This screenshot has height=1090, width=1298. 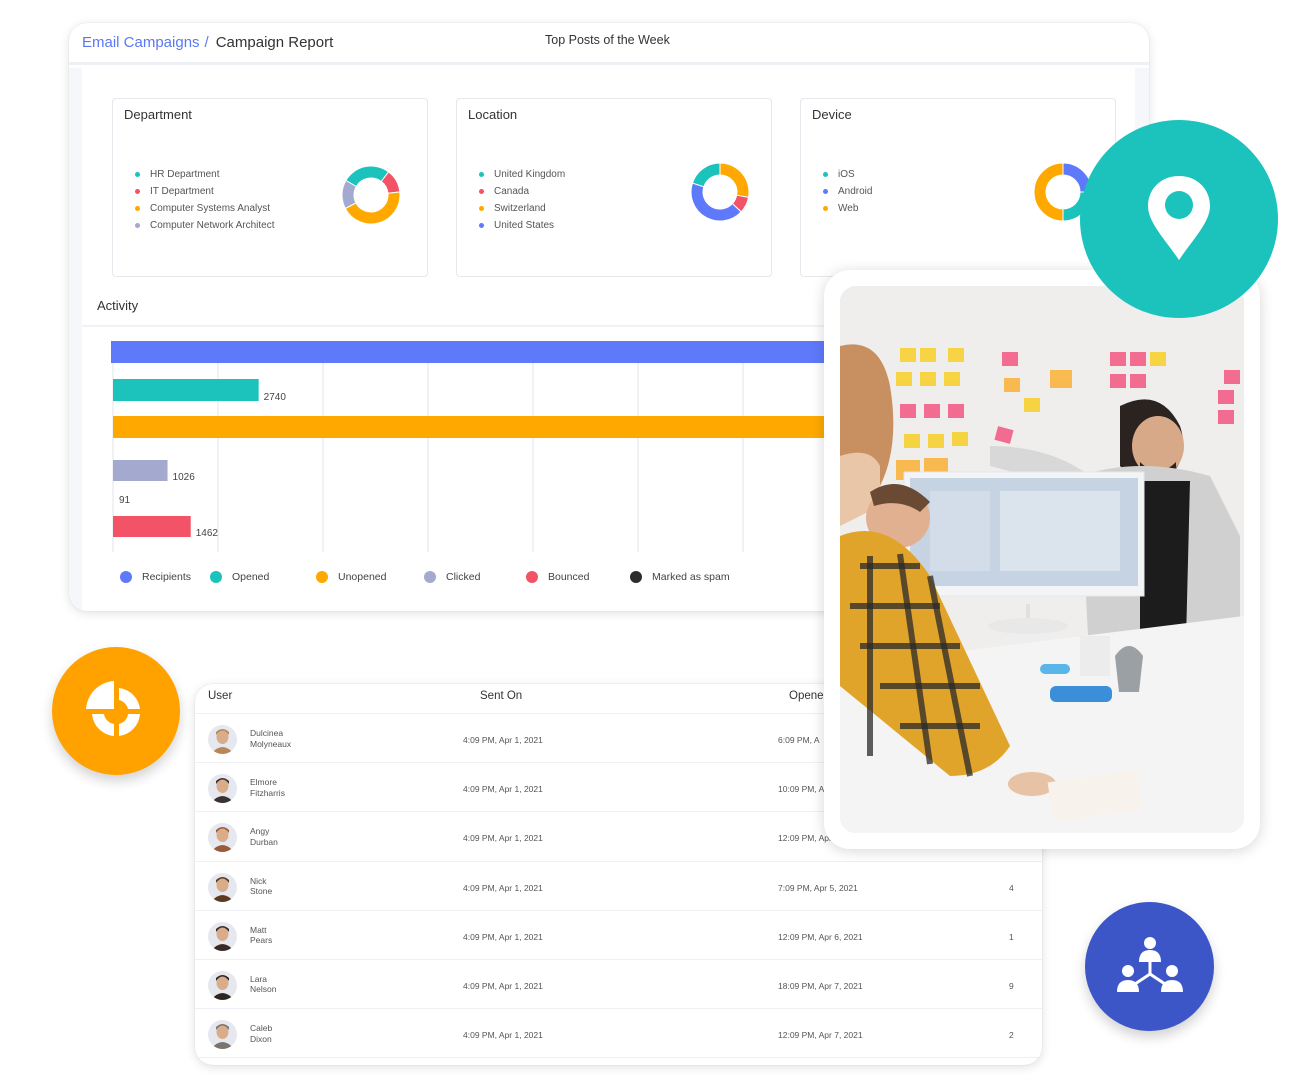 What do you see at coordinates (275, 397) in the screenshot?
I see `data-label-opened: 2740` at bounding box center [275, 397].